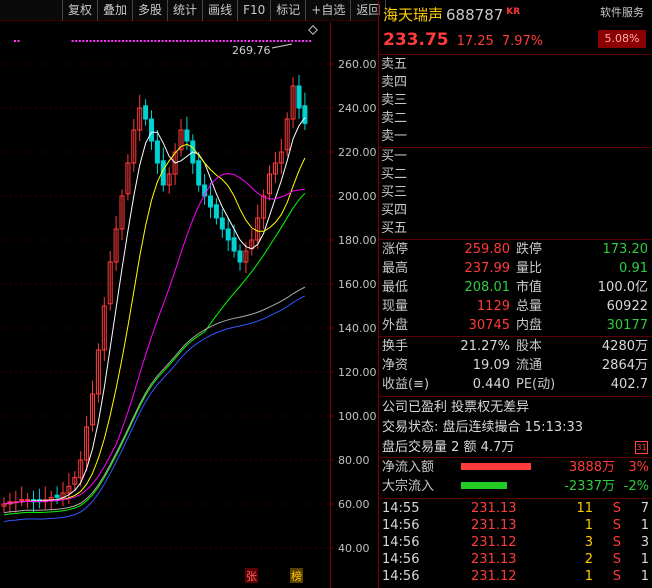 The image size is (652, 588). I want to click on y-tick-label: 220.00, so click(357, 152).